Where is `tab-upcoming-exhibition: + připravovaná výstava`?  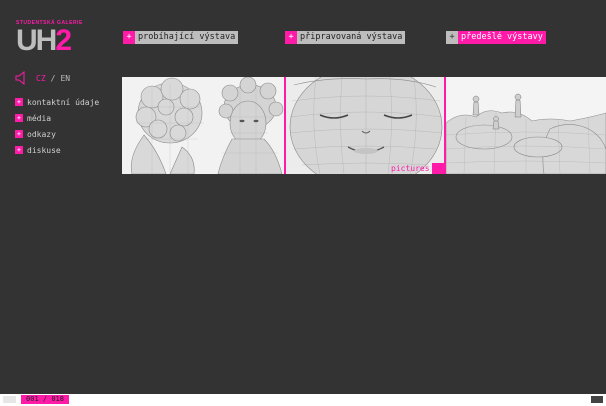
tab-upcoming-exhibition: + připravovaná výstava is located at coordinates (345, 37).